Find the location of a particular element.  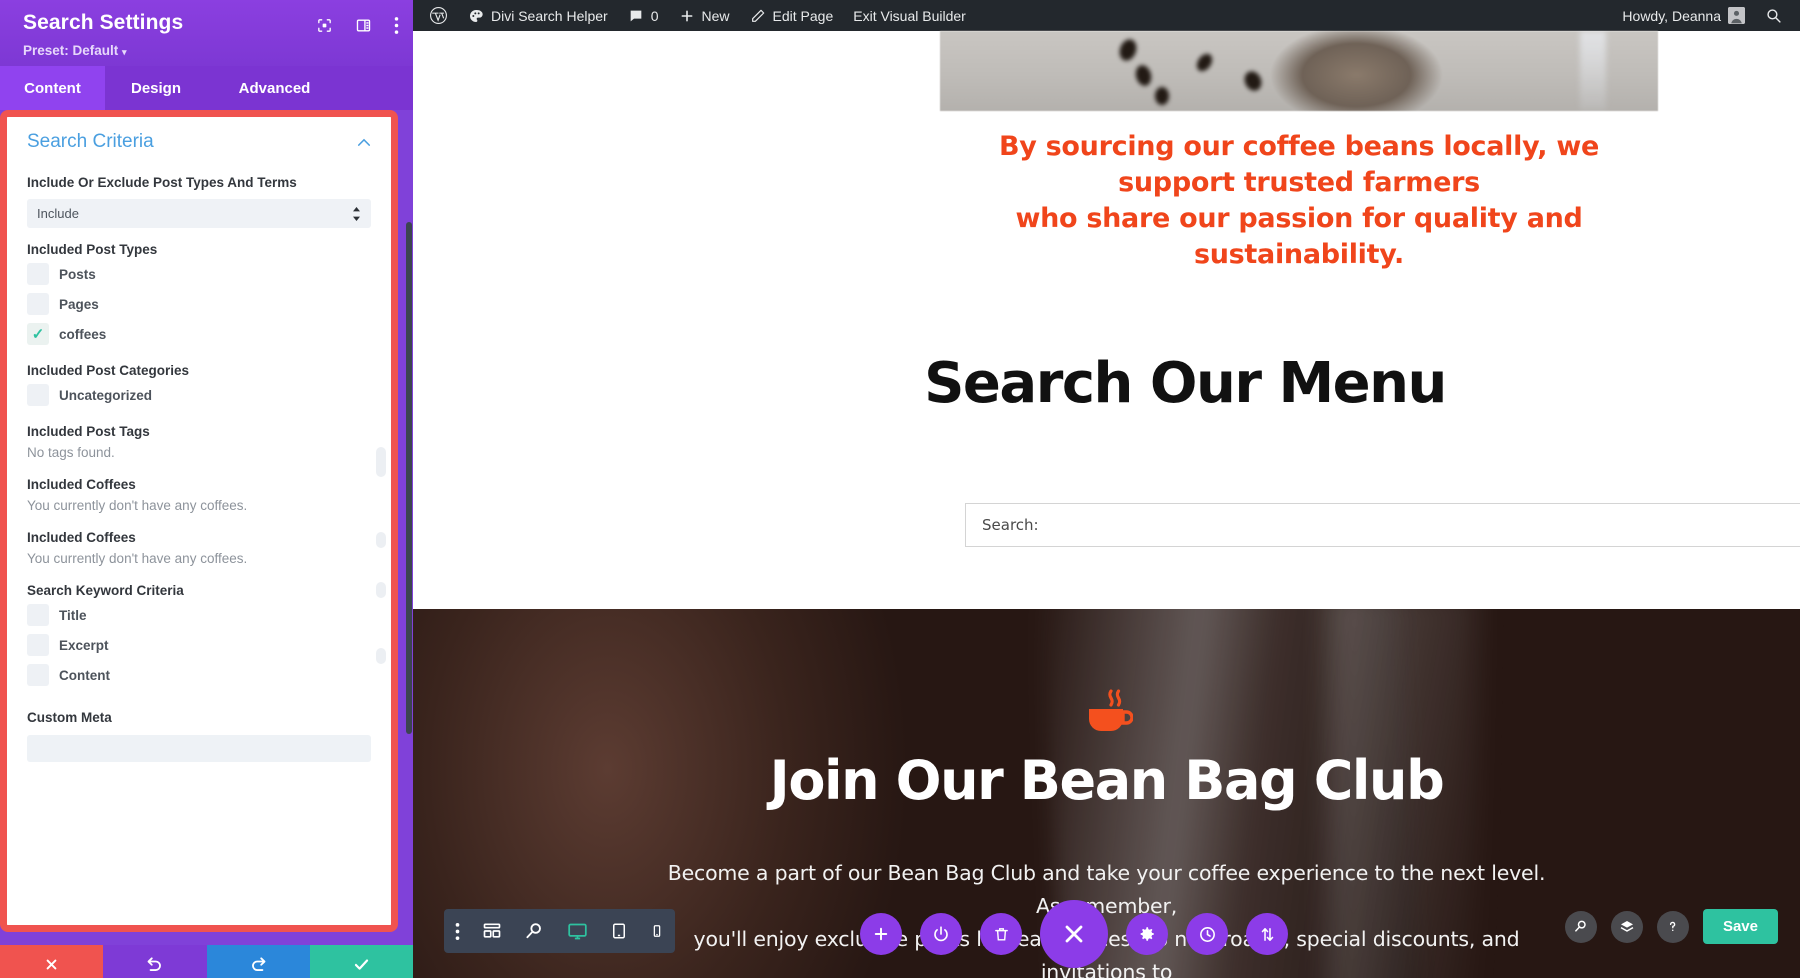

checkbox-row-title: Title is located at coordinates (199, 615).